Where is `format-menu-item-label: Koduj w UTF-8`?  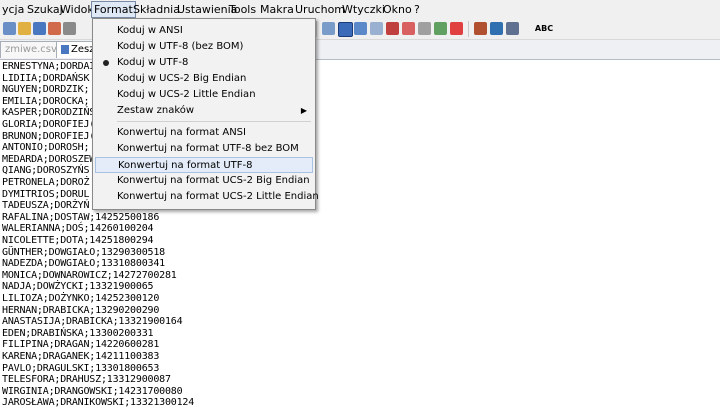 format-menu-item-label: Koduj w UTF-8 is located at coordinates (153, 62).